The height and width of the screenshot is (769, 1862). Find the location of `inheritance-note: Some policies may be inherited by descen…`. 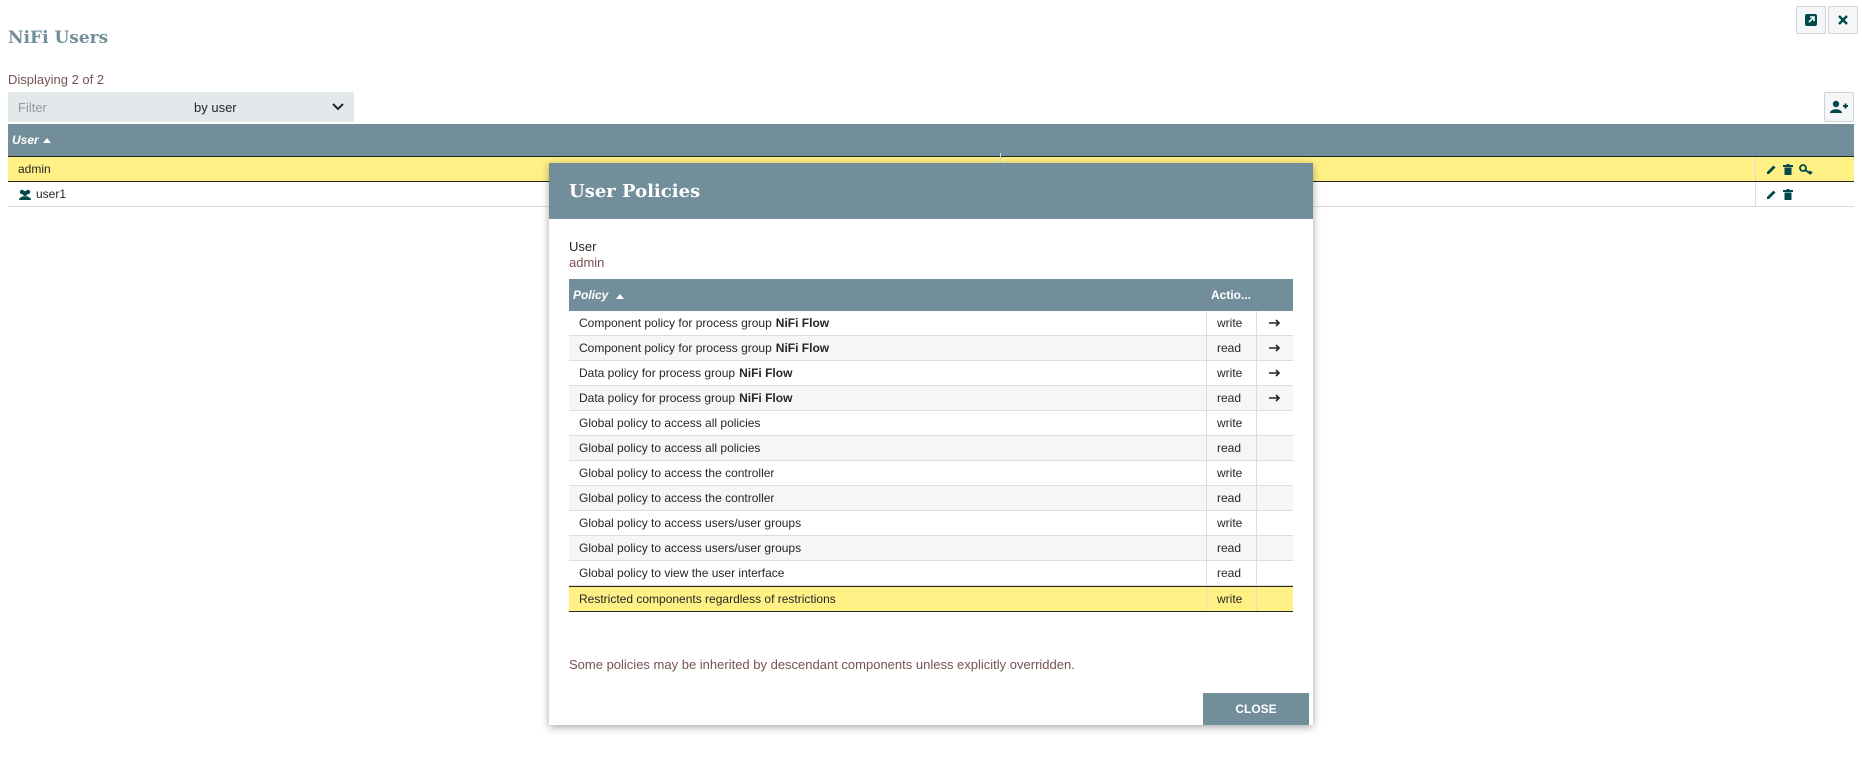

inheritance-note: Some policies may be inherited by descen… is located at coordinates (822, 664).